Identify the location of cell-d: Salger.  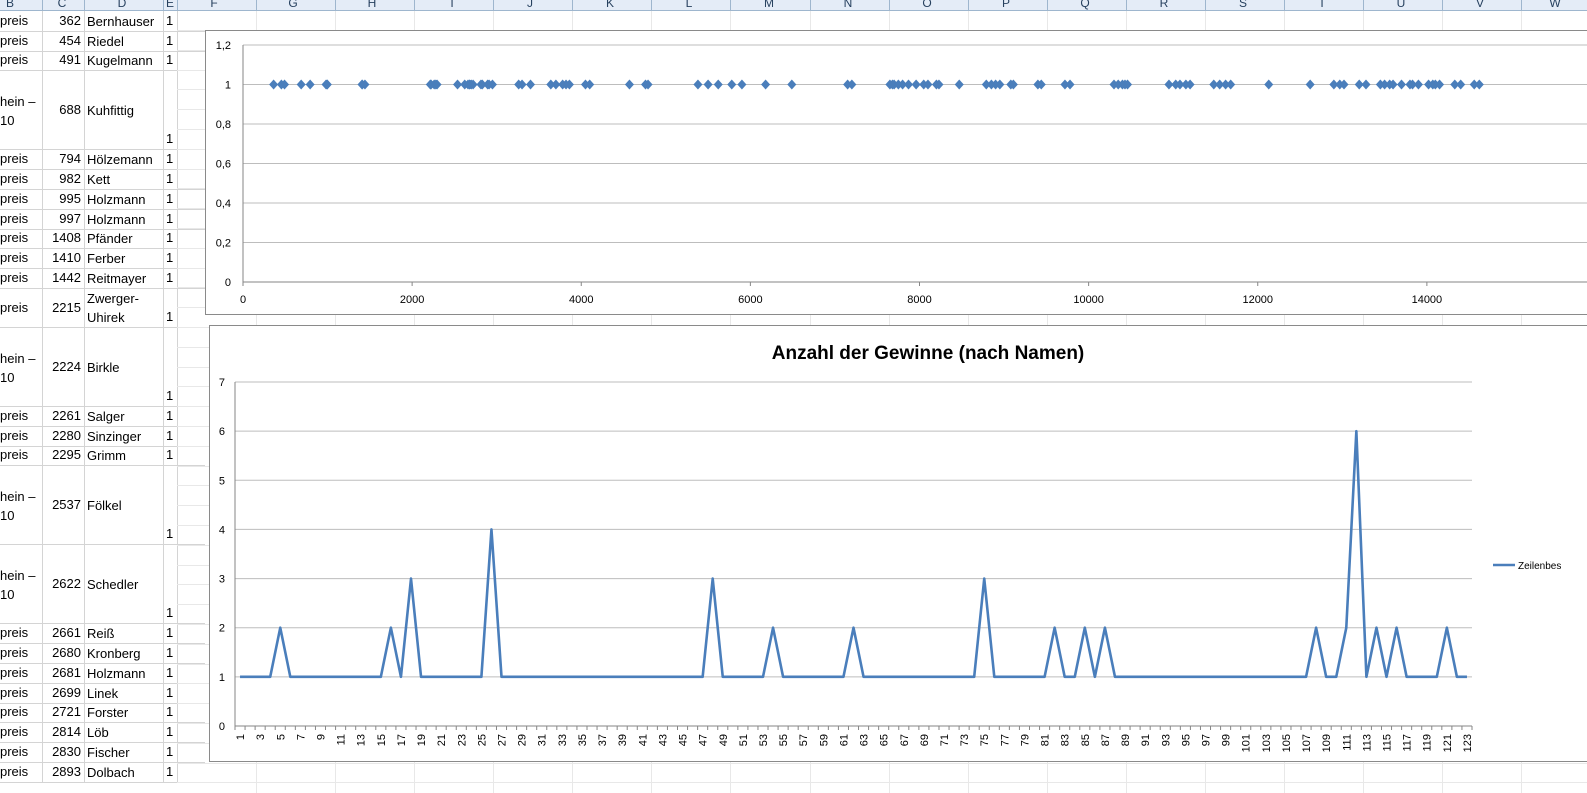
(125, 416).